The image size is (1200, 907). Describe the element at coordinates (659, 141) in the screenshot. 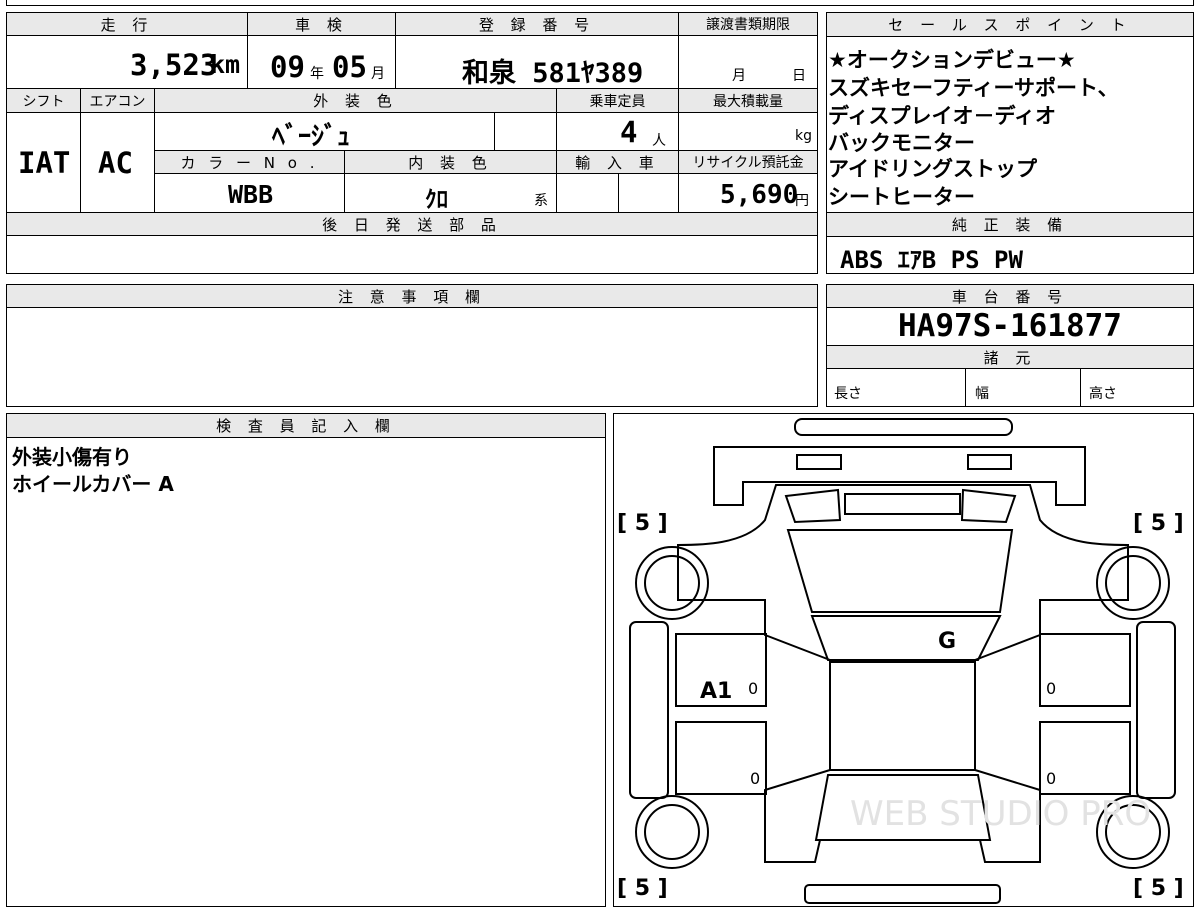

I see `seating-unit: 人` at that location.